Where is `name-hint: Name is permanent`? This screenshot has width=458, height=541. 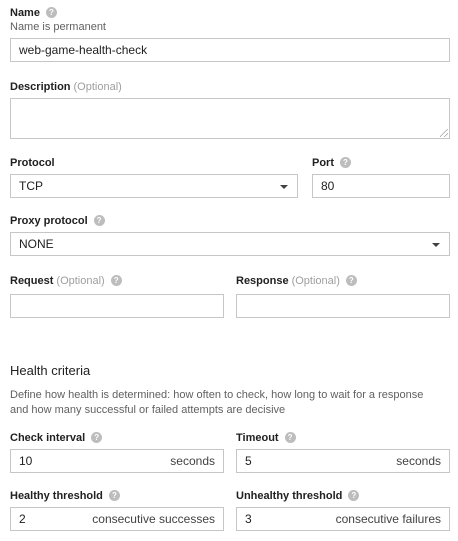
name-hint: Name is permanent is located at coordinates (58, 27).